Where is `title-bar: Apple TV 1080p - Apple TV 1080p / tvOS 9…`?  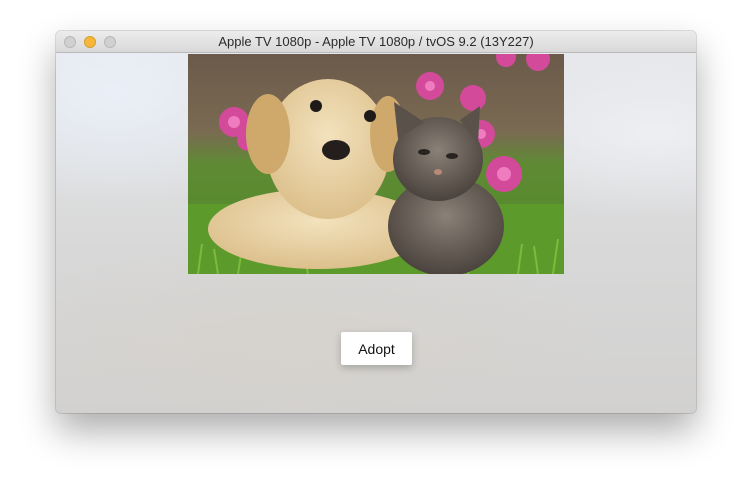 title-bar: Apple TV 1080p - Apple TV 1080p / tvOS 9… is located at coordinates (376, 42).